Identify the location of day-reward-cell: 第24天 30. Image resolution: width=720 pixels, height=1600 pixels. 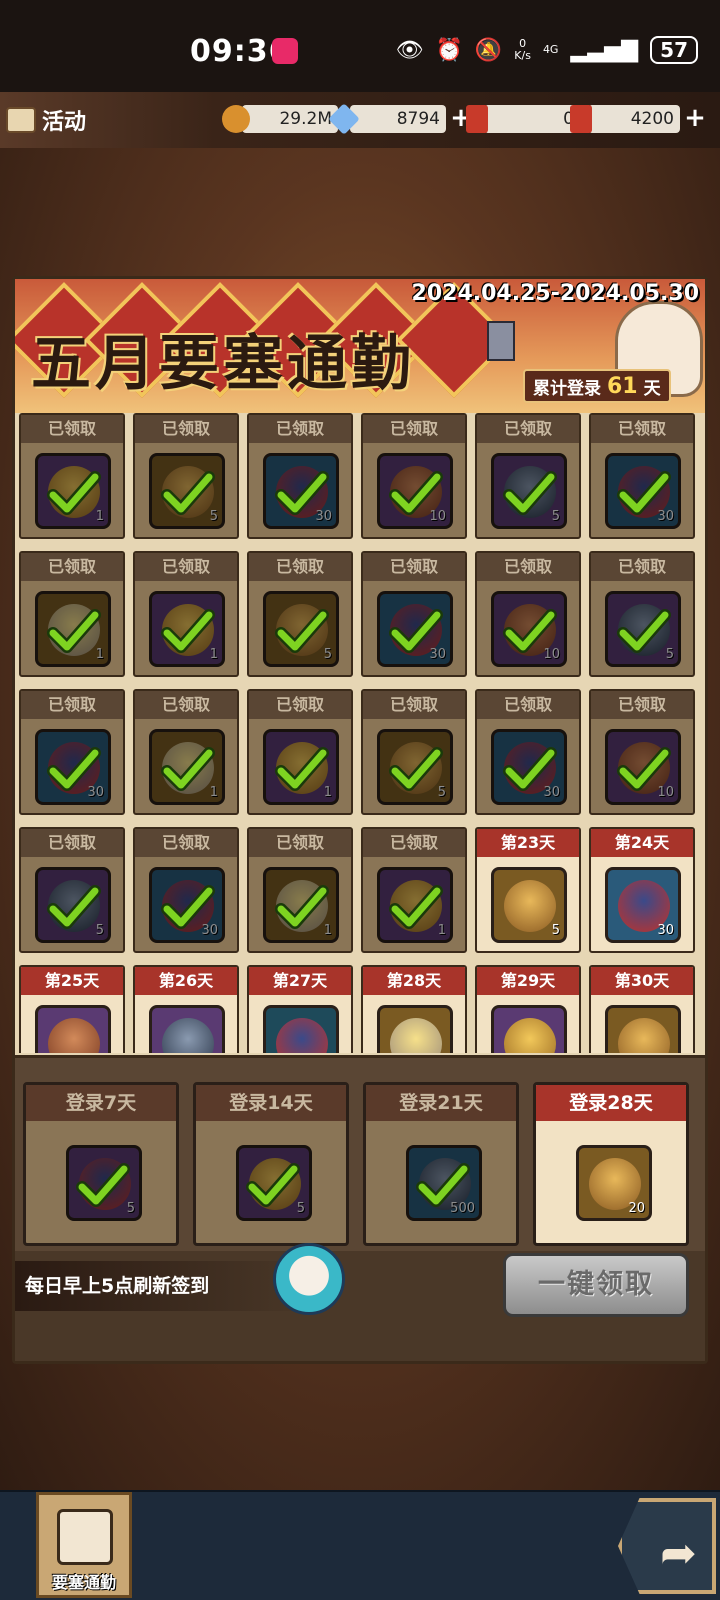
(642, 890).